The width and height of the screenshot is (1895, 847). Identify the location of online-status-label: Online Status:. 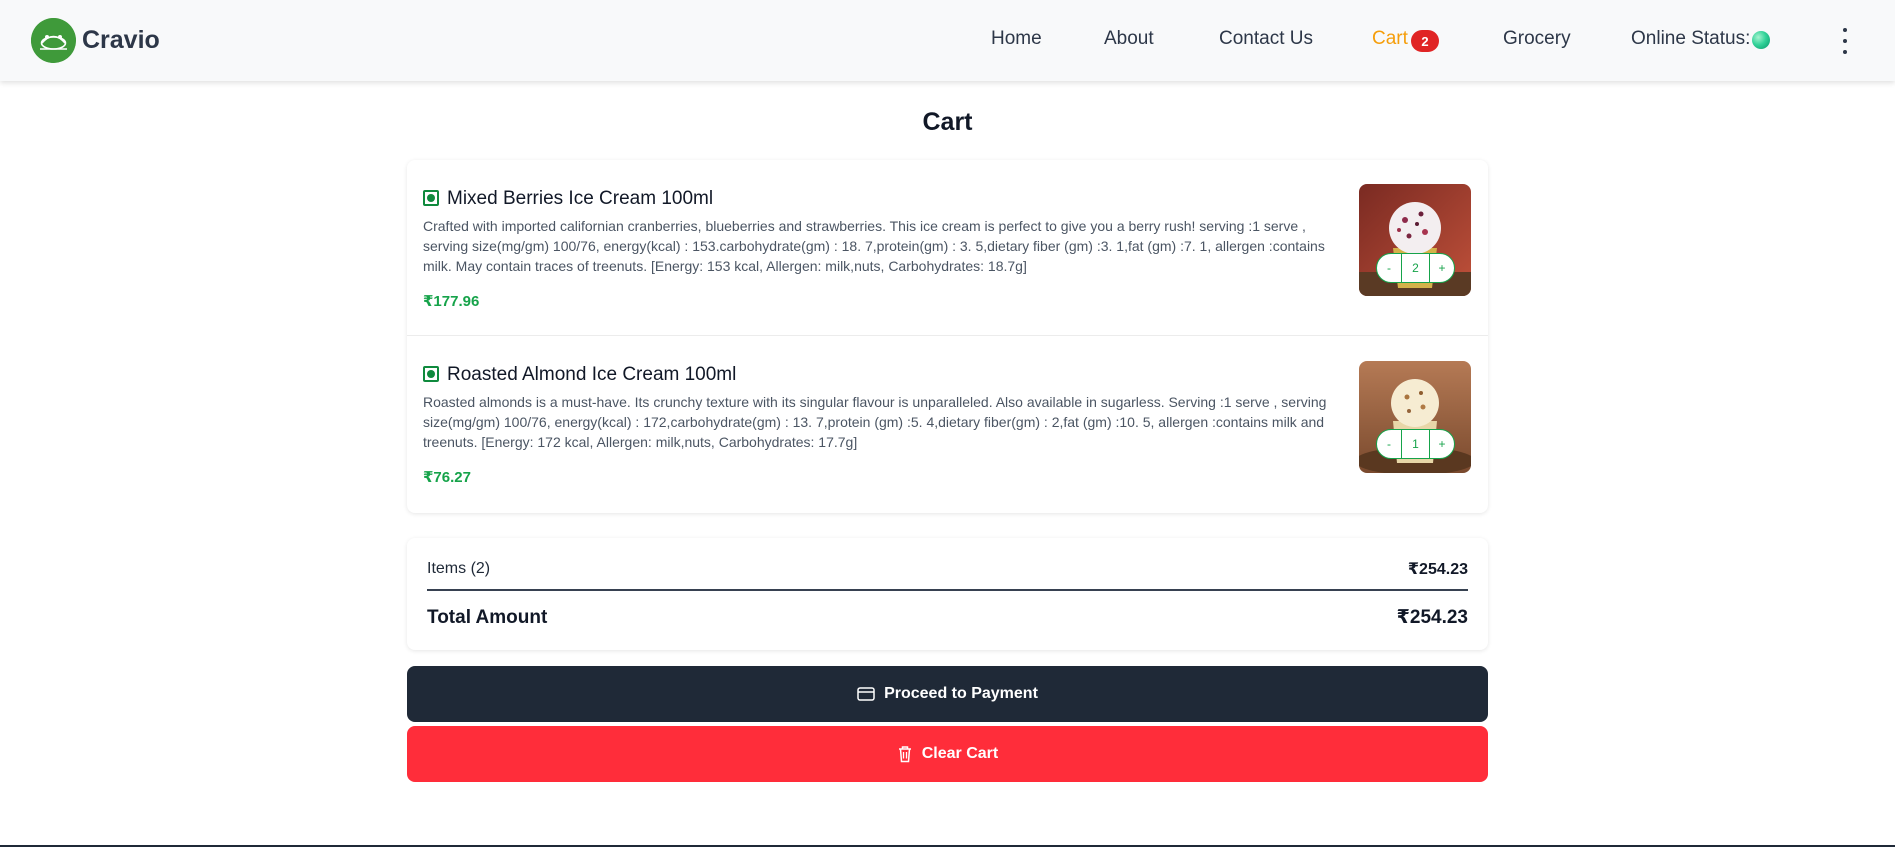
(1691, 38).